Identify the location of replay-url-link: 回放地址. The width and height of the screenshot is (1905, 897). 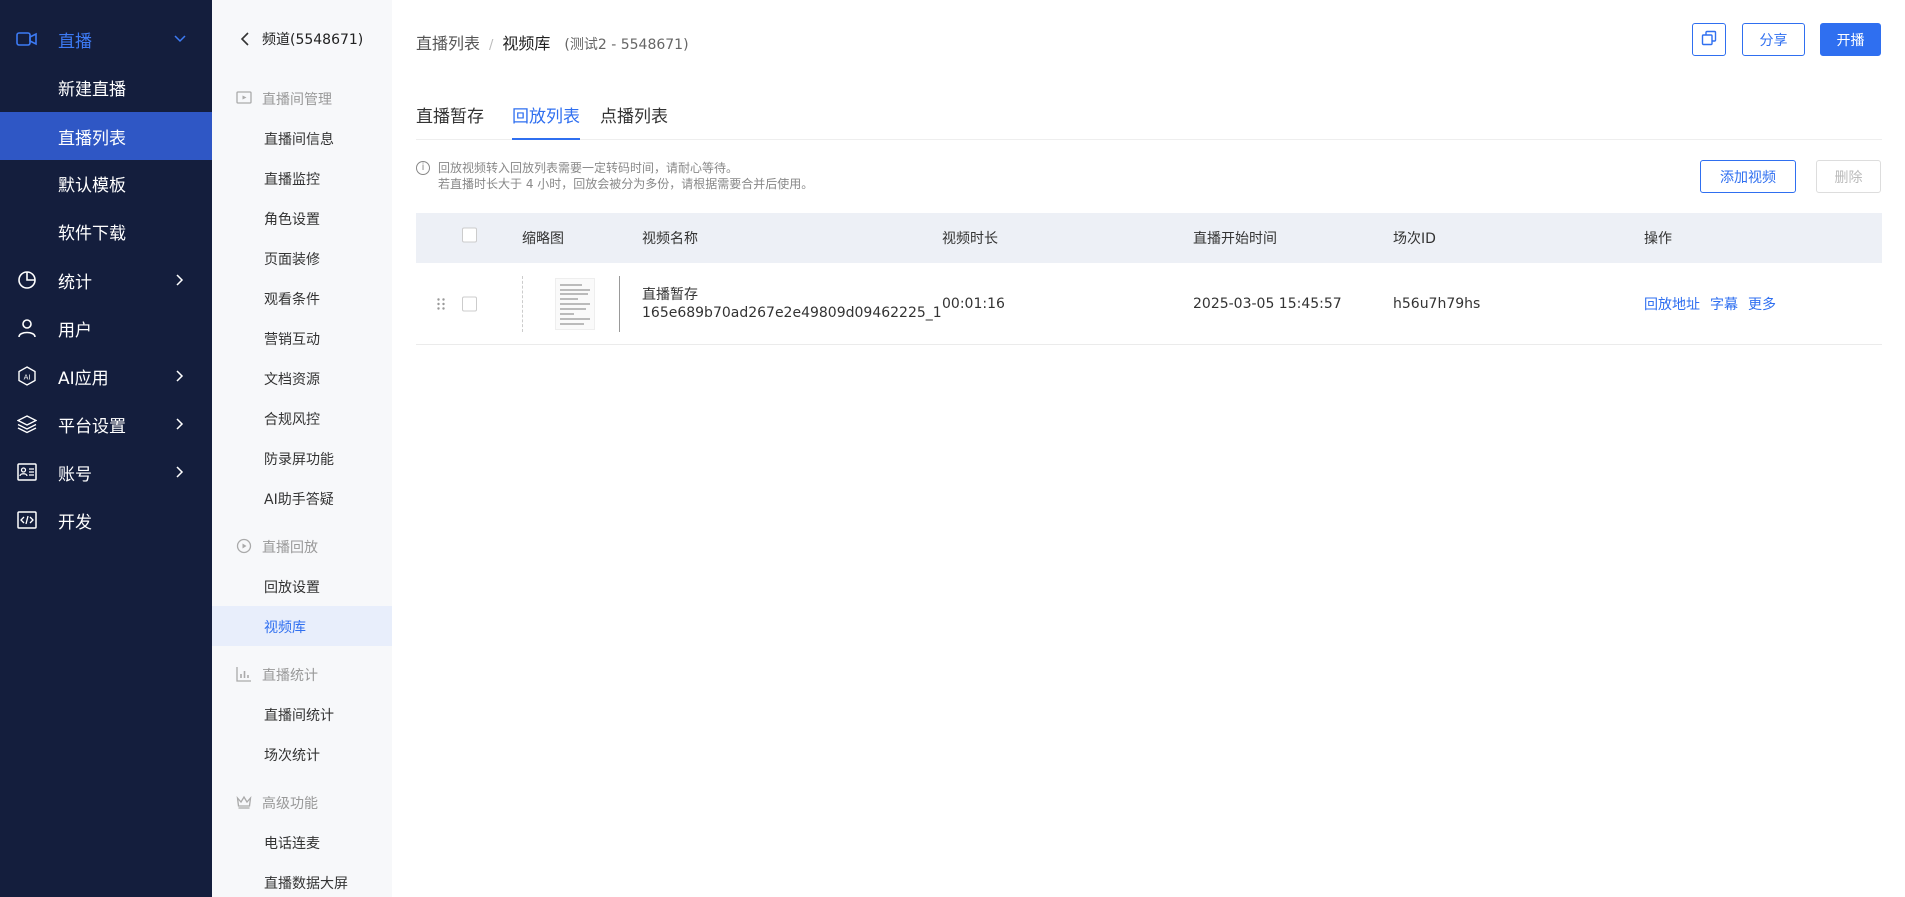
(1672, 305).